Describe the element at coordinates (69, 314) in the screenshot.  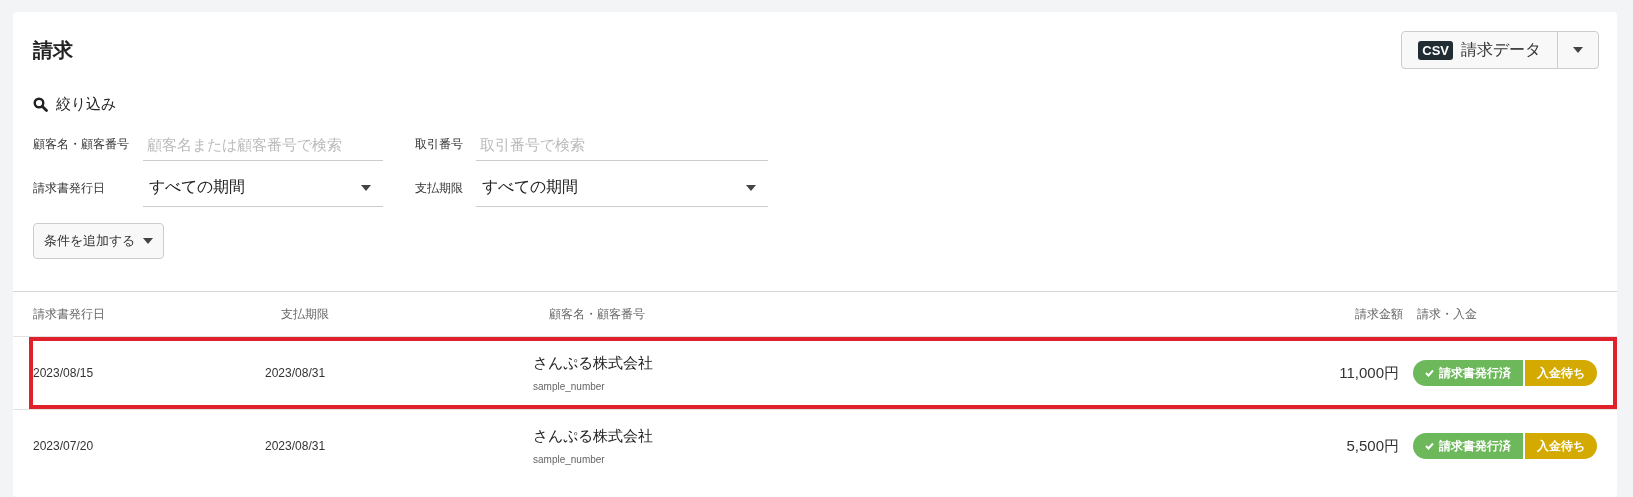
I see `column-header: 請求書発行日` at that location.